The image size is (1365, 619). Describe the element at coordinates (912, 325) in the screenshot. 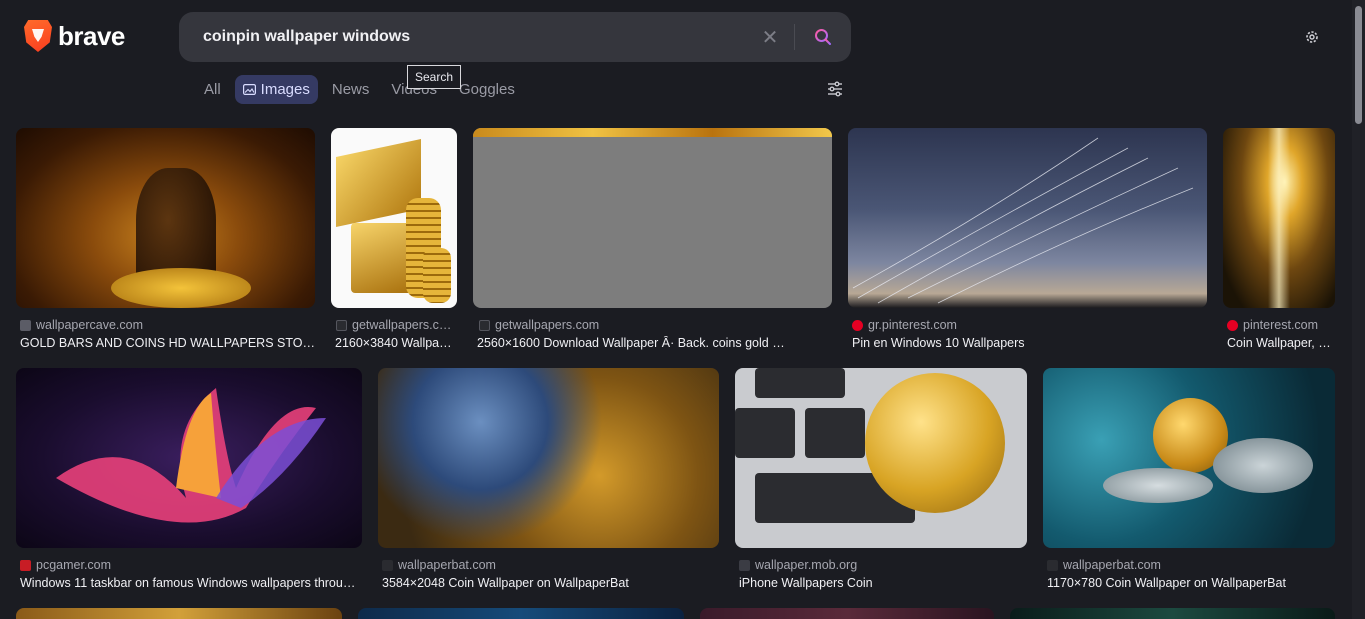

I see `source-domain: gr.pinterest.com` at that location.